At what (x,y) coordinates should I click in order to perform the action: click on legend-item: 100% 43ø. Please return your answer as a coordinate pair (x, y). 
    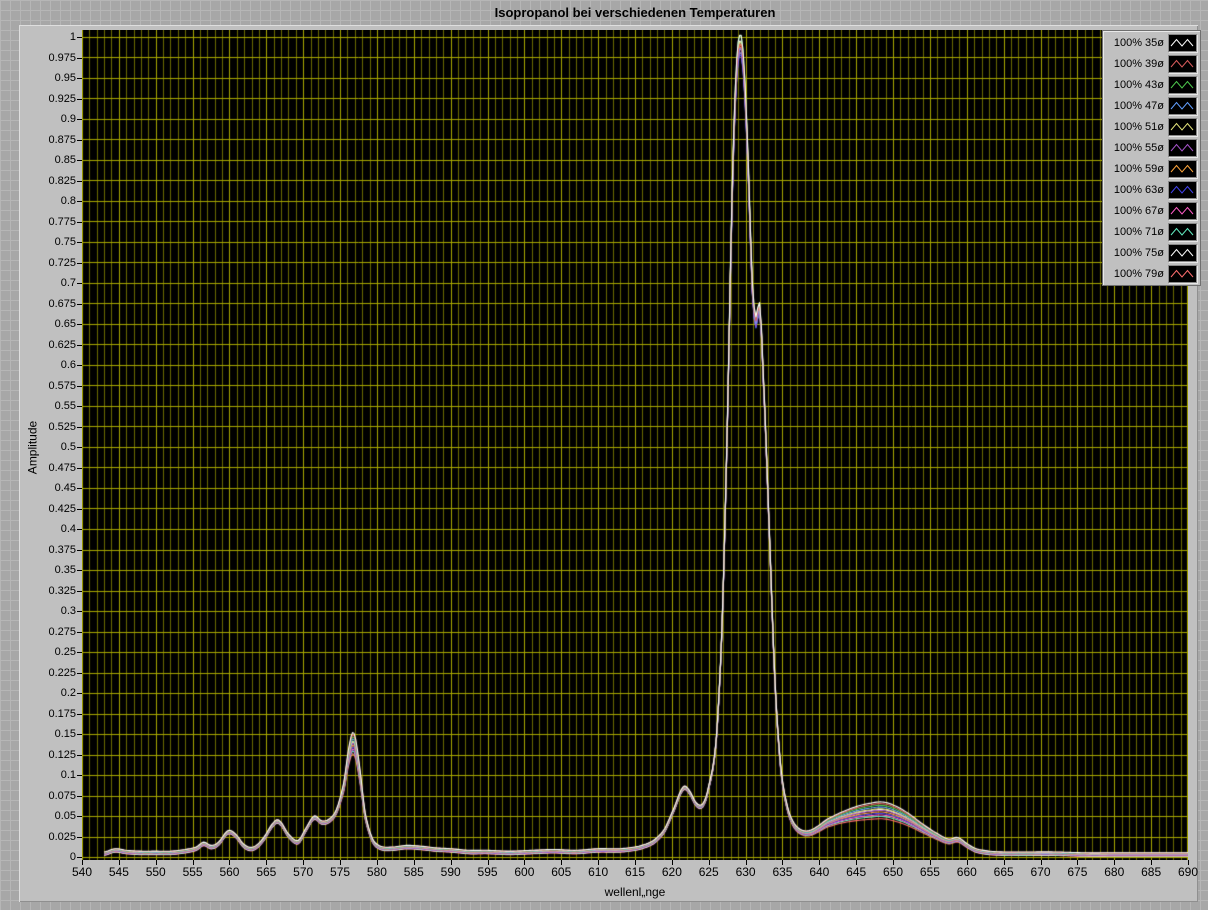
    Looking at the image, I should click on (1151, 84).